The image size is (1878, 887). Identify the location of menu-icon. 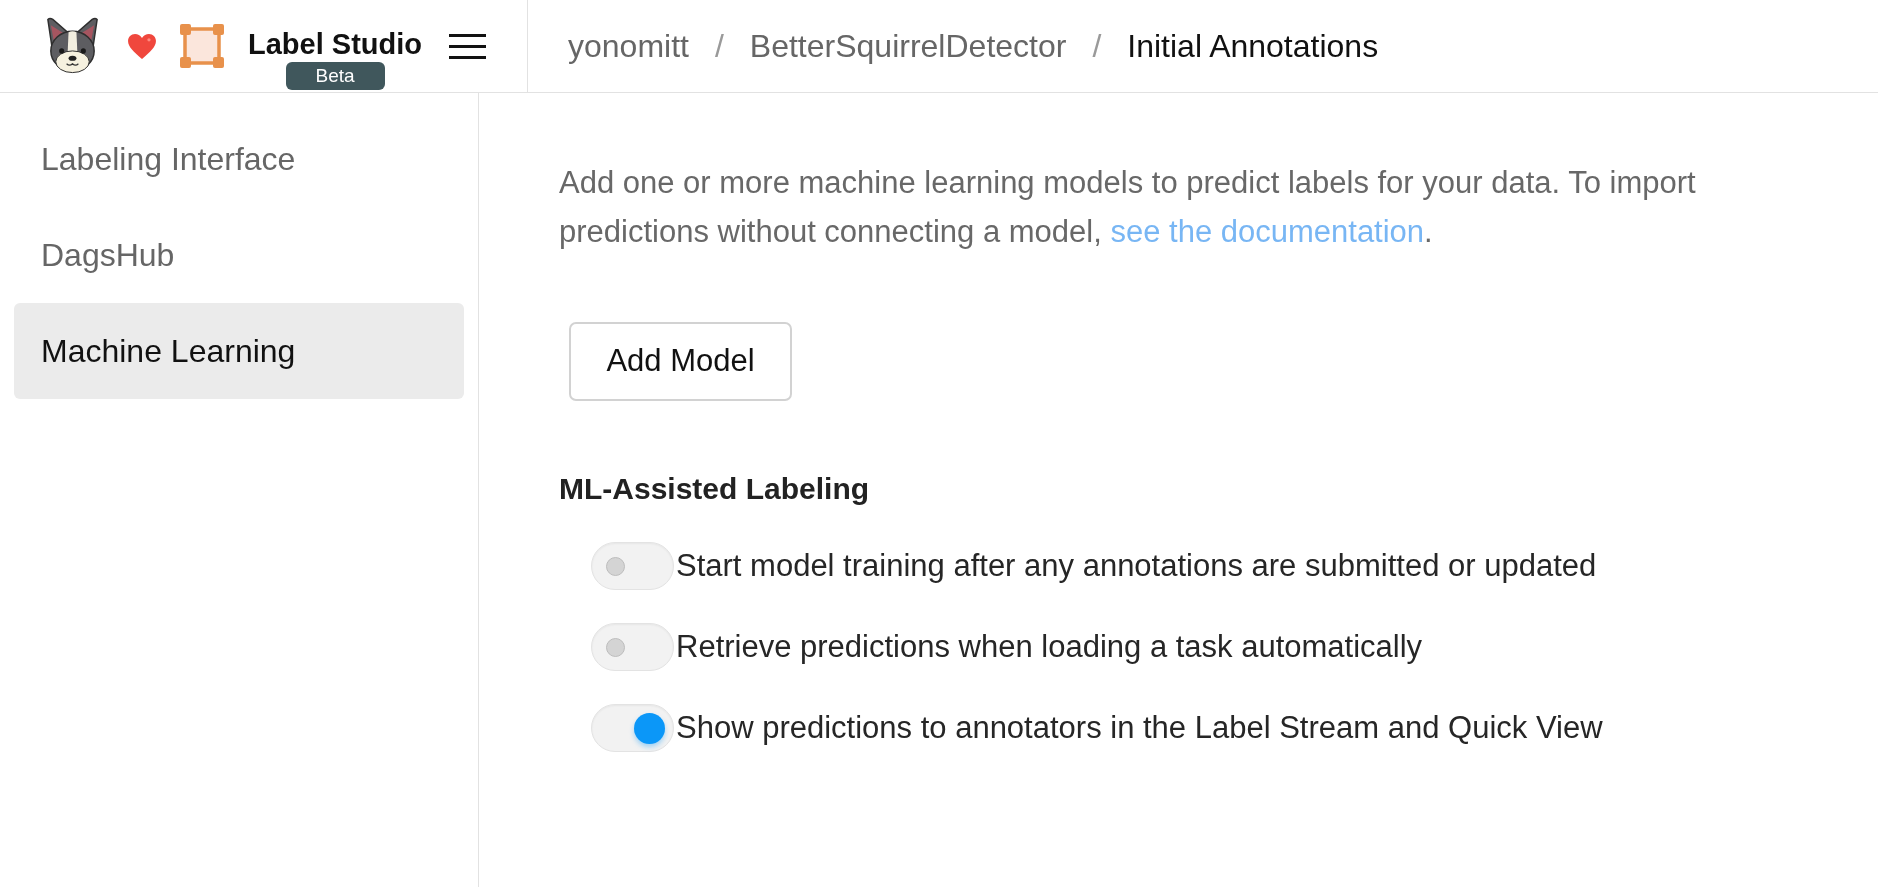
(467, 46).